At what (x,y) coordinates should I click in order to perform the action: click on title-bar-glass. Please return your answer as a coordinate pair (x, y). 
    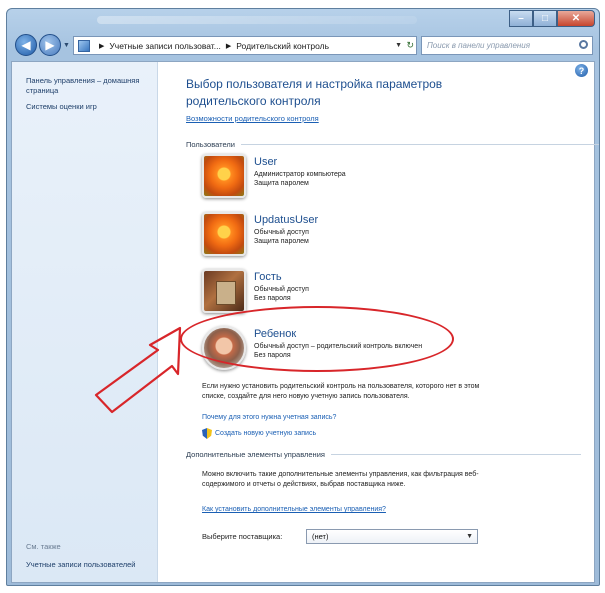
    Looking at the image, I should click on (257, 20).